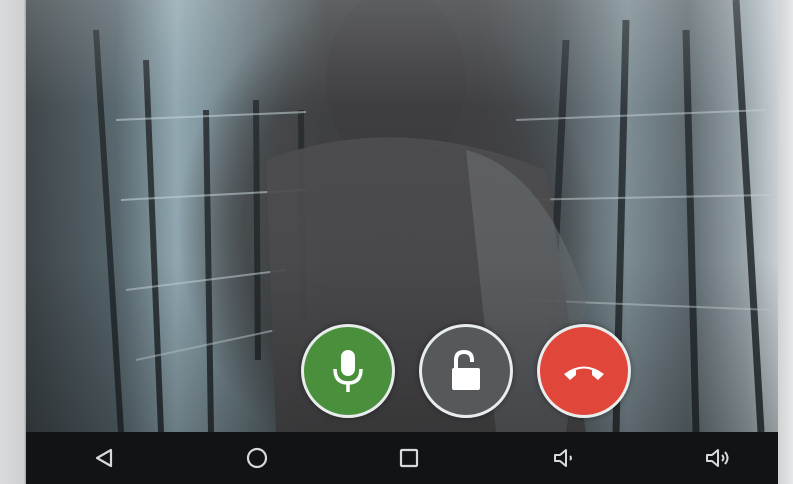 The width and height of the screenshot is (793, 484). I want to click on unlock-door-button, so click(466, 371).